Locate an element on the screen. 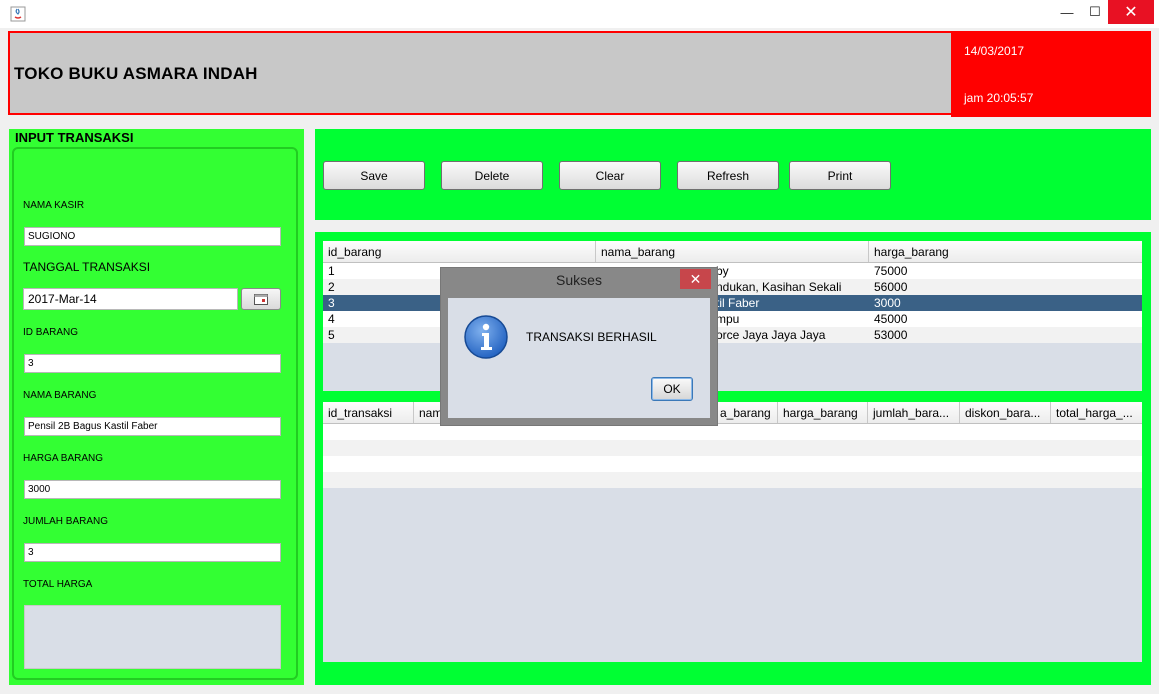 Image resolution: width=1159 pixels, height=694 pixels. total-harga-area is located at coordinates (152, 637).